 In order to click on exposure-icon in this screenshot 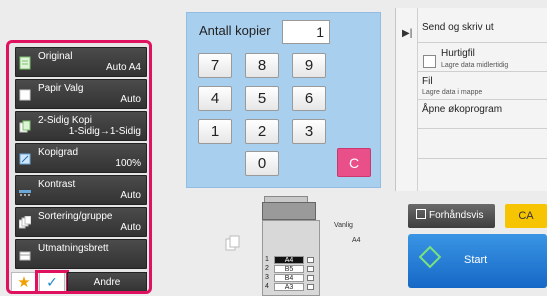, I will do `click(25, 193)`.